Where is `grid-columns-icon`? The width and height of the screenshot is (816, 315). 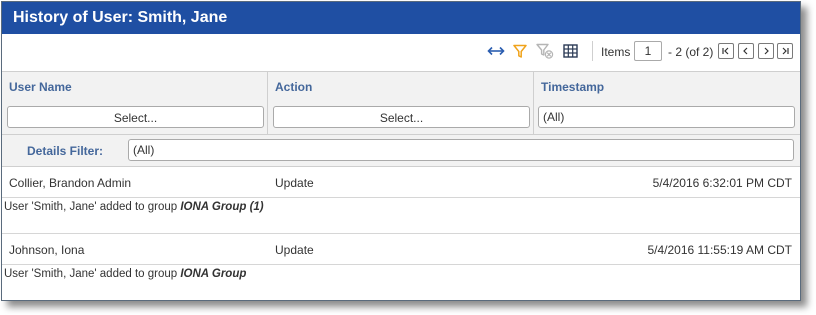 grid-columns-icon is located at coordinates (570, 51).